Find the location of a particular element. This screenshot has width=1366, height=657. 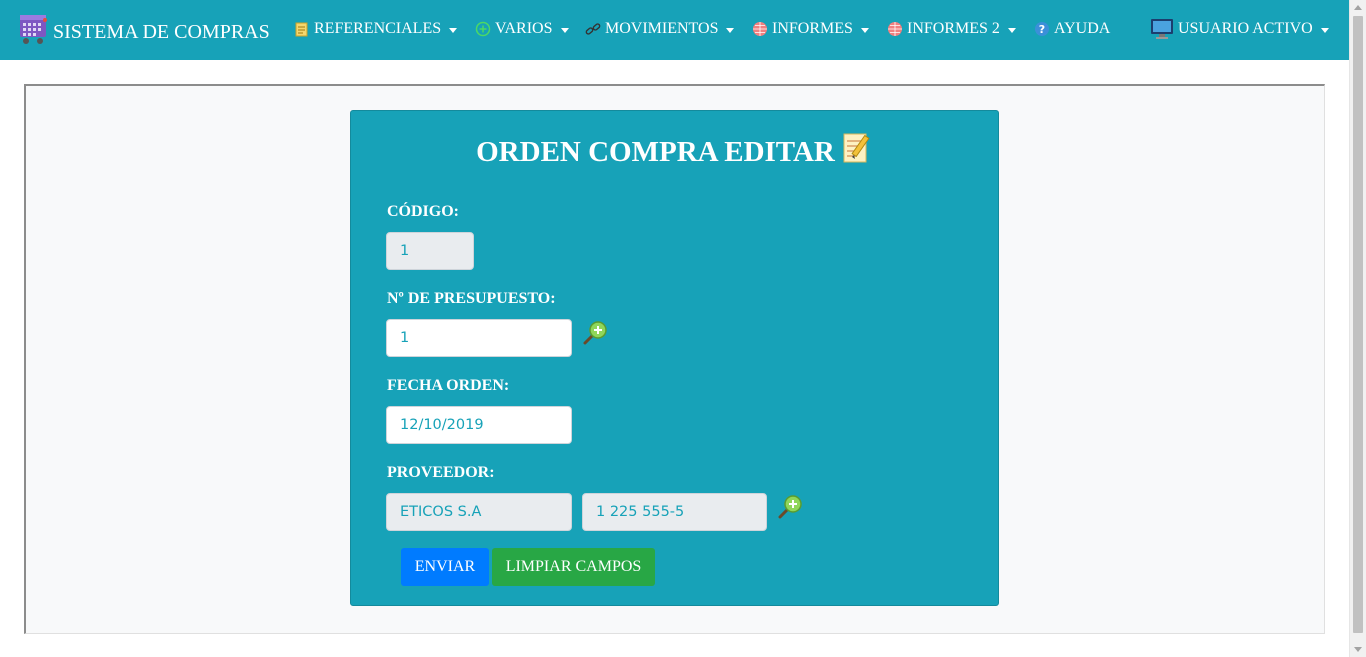

vertical-scrollbar is located at coordinates (1357, 328).